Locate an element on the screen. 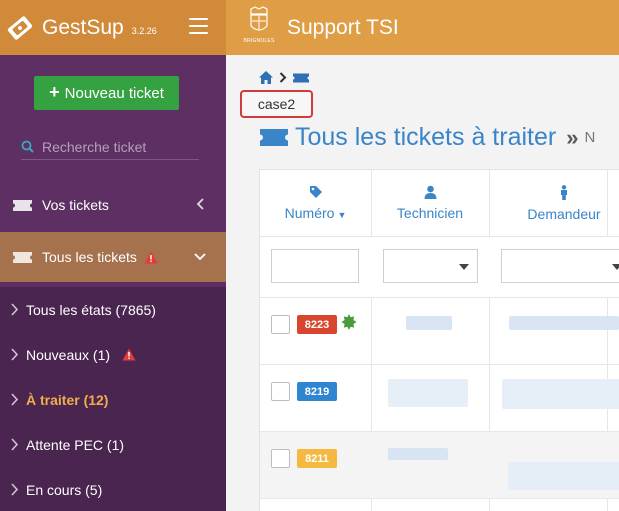 The height and width of the screenshot is (511, 619). submenu-item-en-cours: En cours (5) is located at coordinates (113, 489).